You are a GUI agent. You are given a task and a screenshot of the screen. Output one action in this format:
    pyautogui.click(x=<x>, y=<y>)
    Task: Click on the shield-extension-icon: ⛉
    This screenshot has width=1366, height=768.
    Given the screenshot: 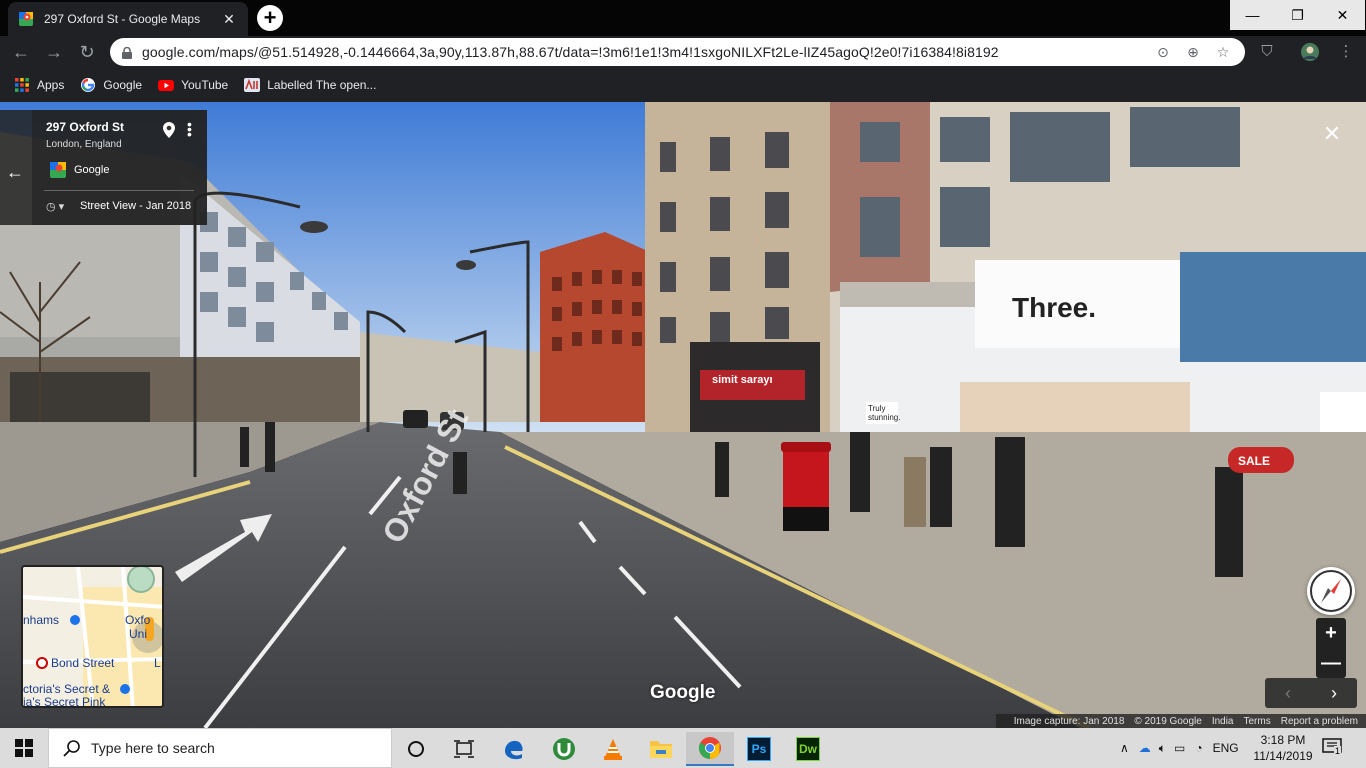 What is the action you would take?
    pyautogui.click(x=1267, y=52)
    